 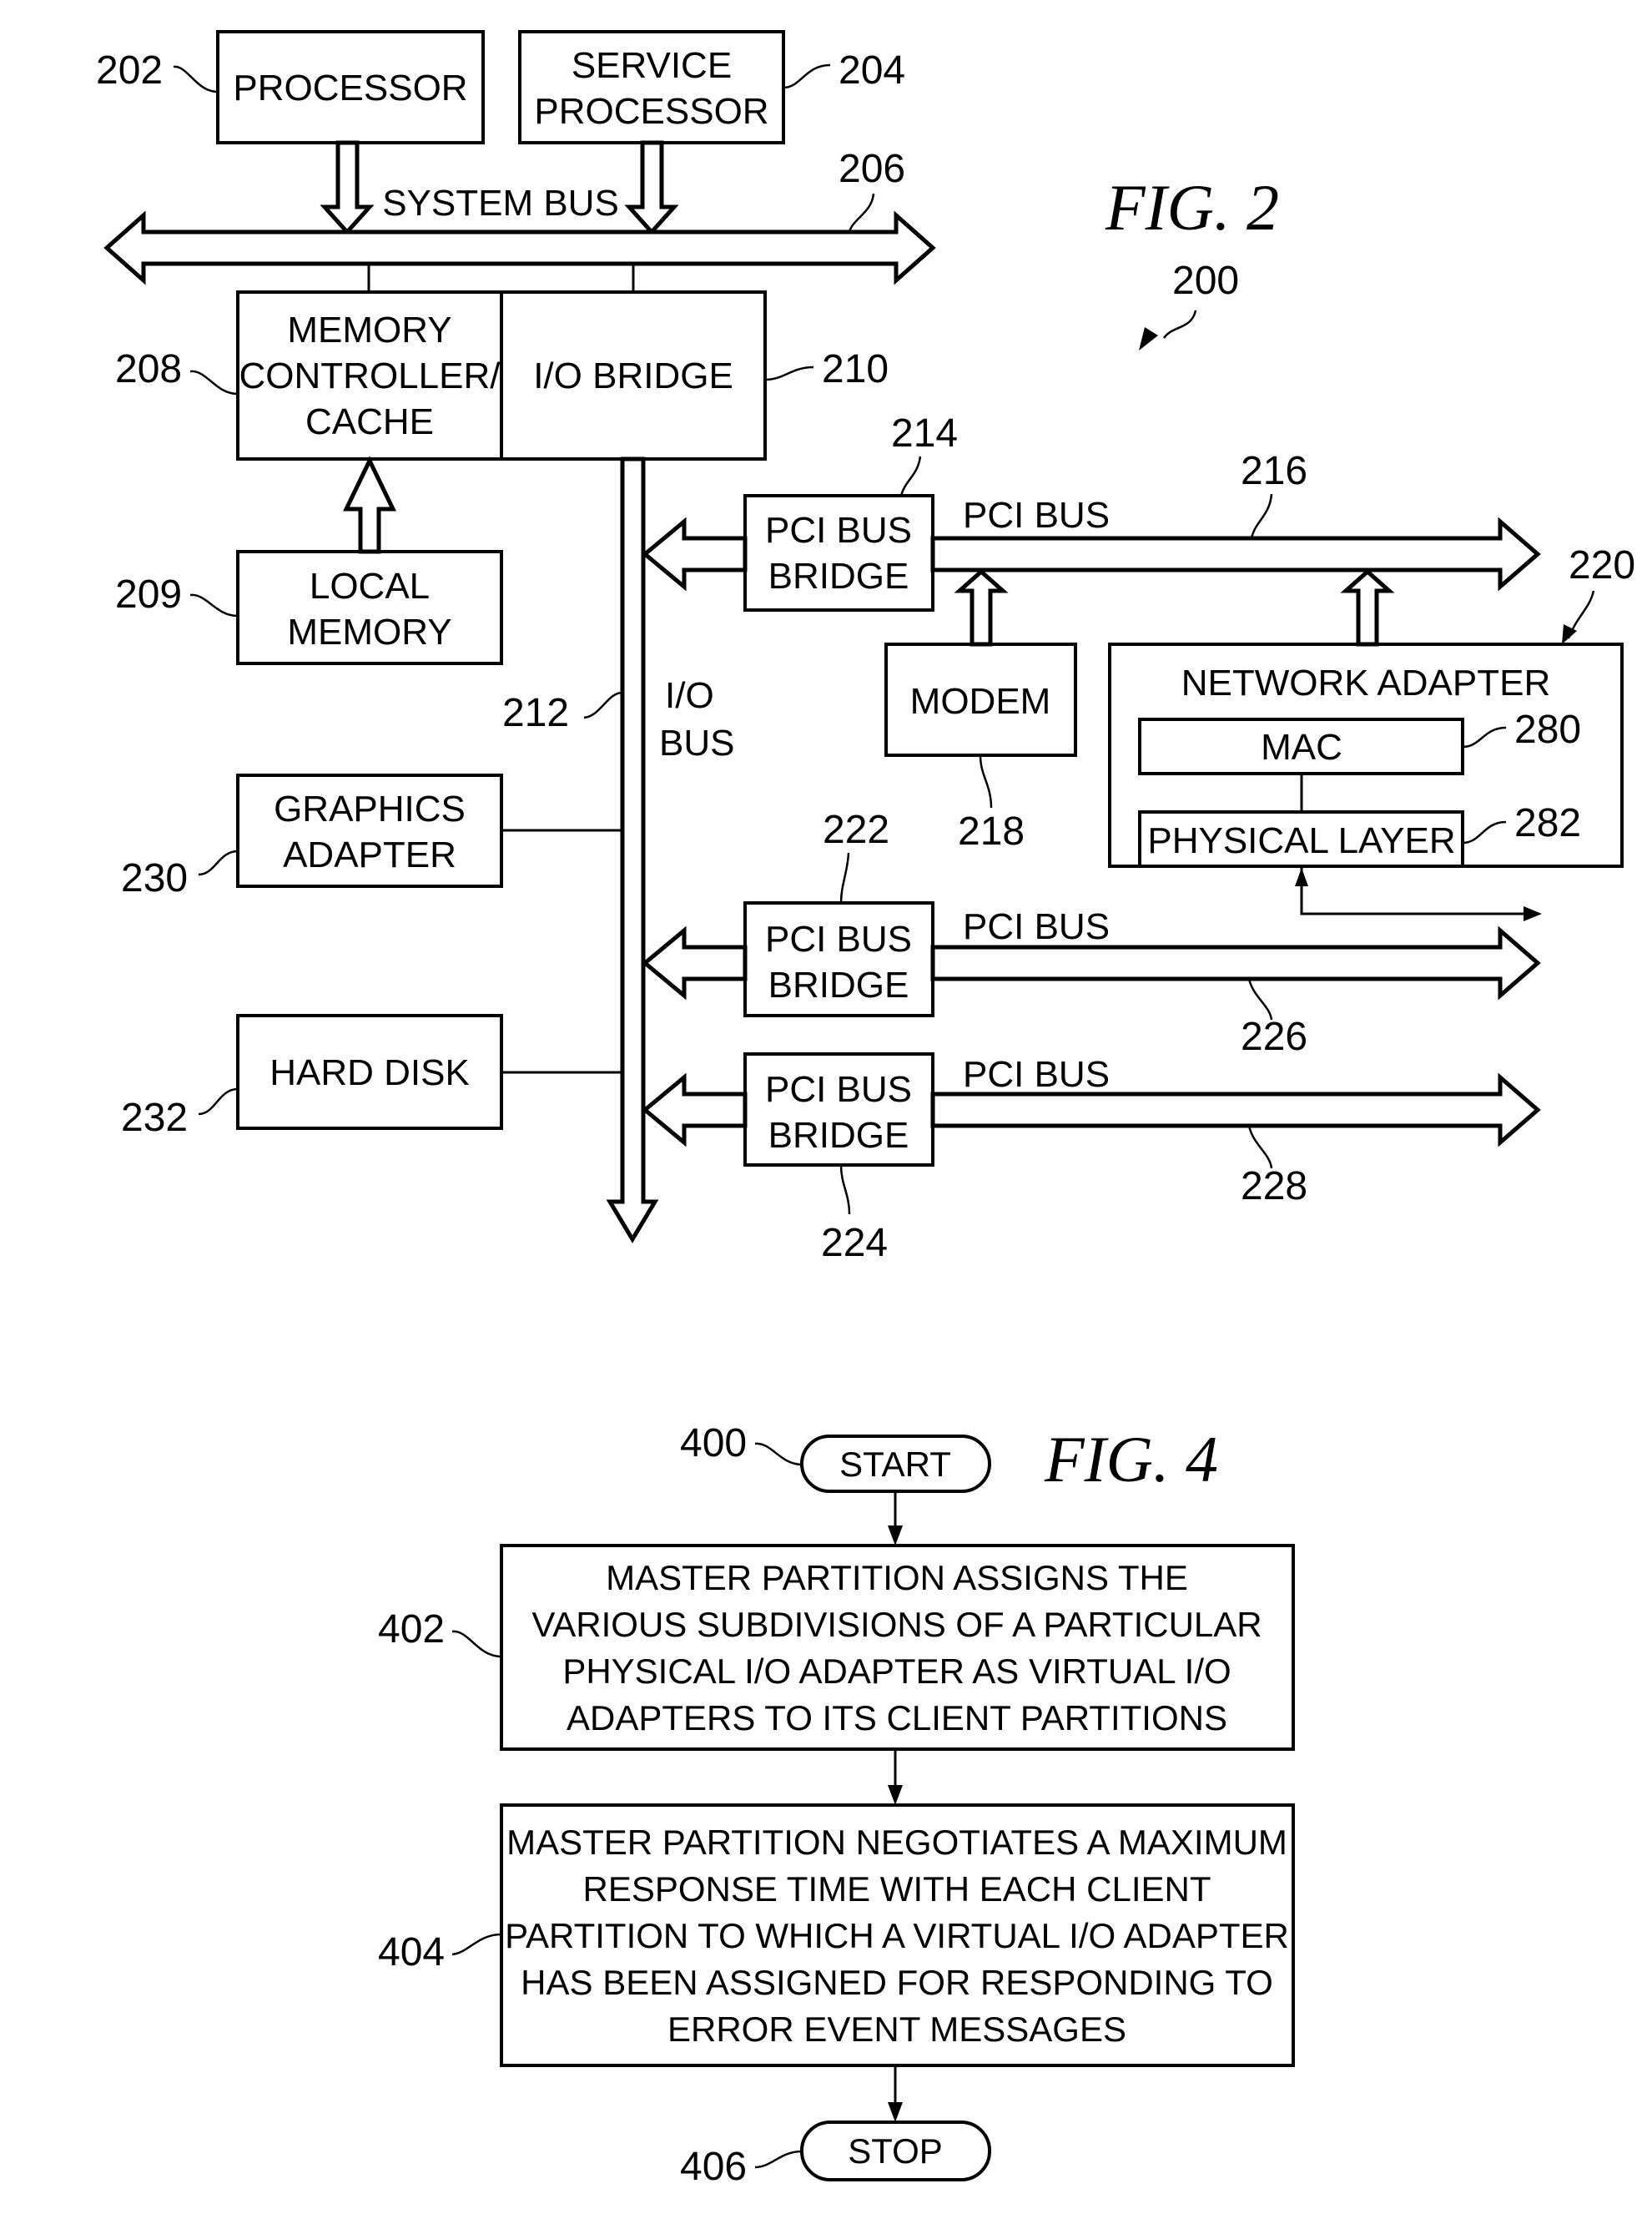 I want to click on io-bridge-ref: 210, so click(x=856, y=369).